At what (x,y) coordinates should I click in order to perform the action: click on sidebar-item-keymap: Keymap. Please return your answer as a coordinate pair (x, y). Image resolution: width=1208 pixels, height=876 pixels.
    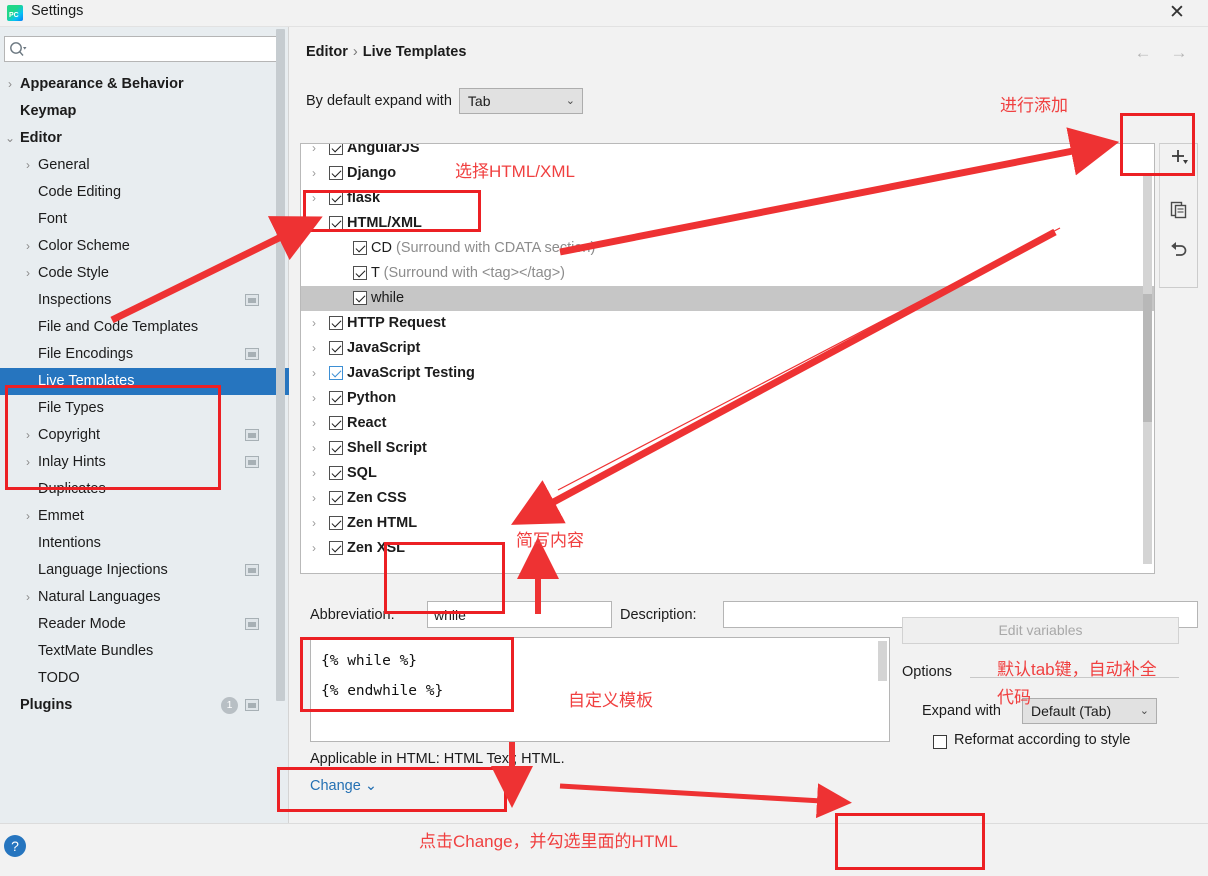
    Looking at the image, I should click on (136, 111).